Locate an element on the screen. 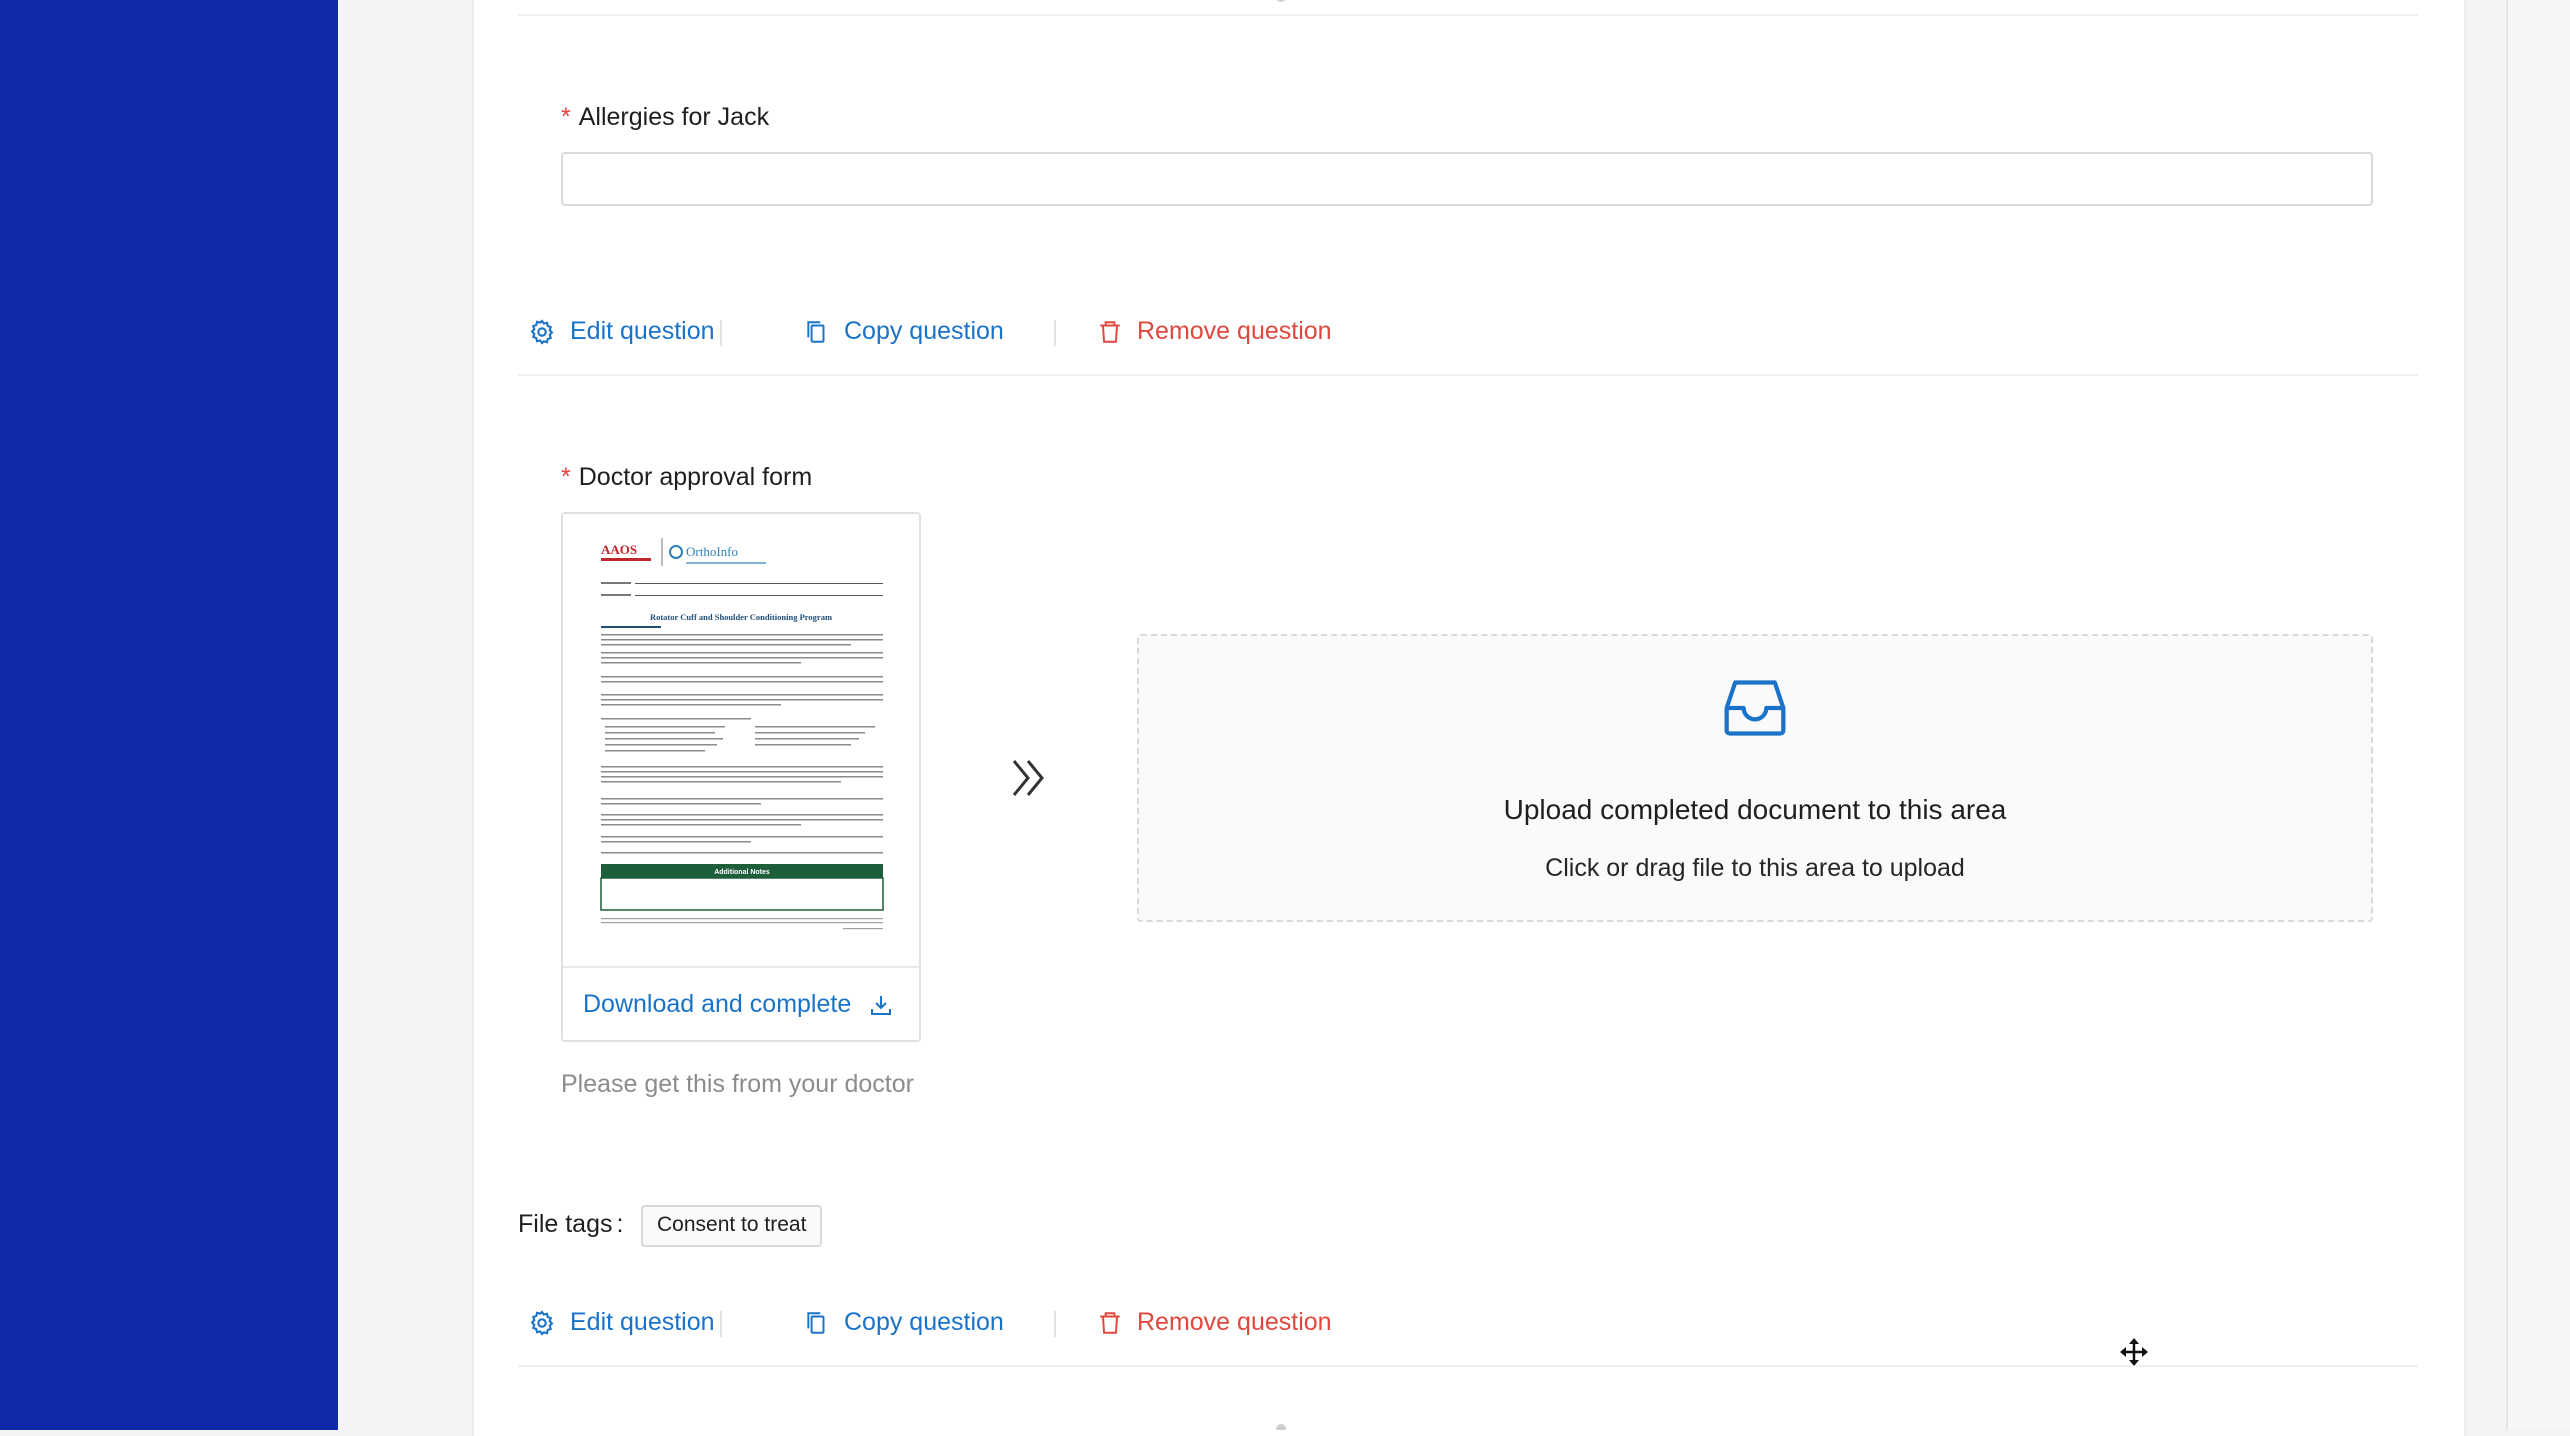  file-tag: Consent to treat is located at coordinates (732, 1226).